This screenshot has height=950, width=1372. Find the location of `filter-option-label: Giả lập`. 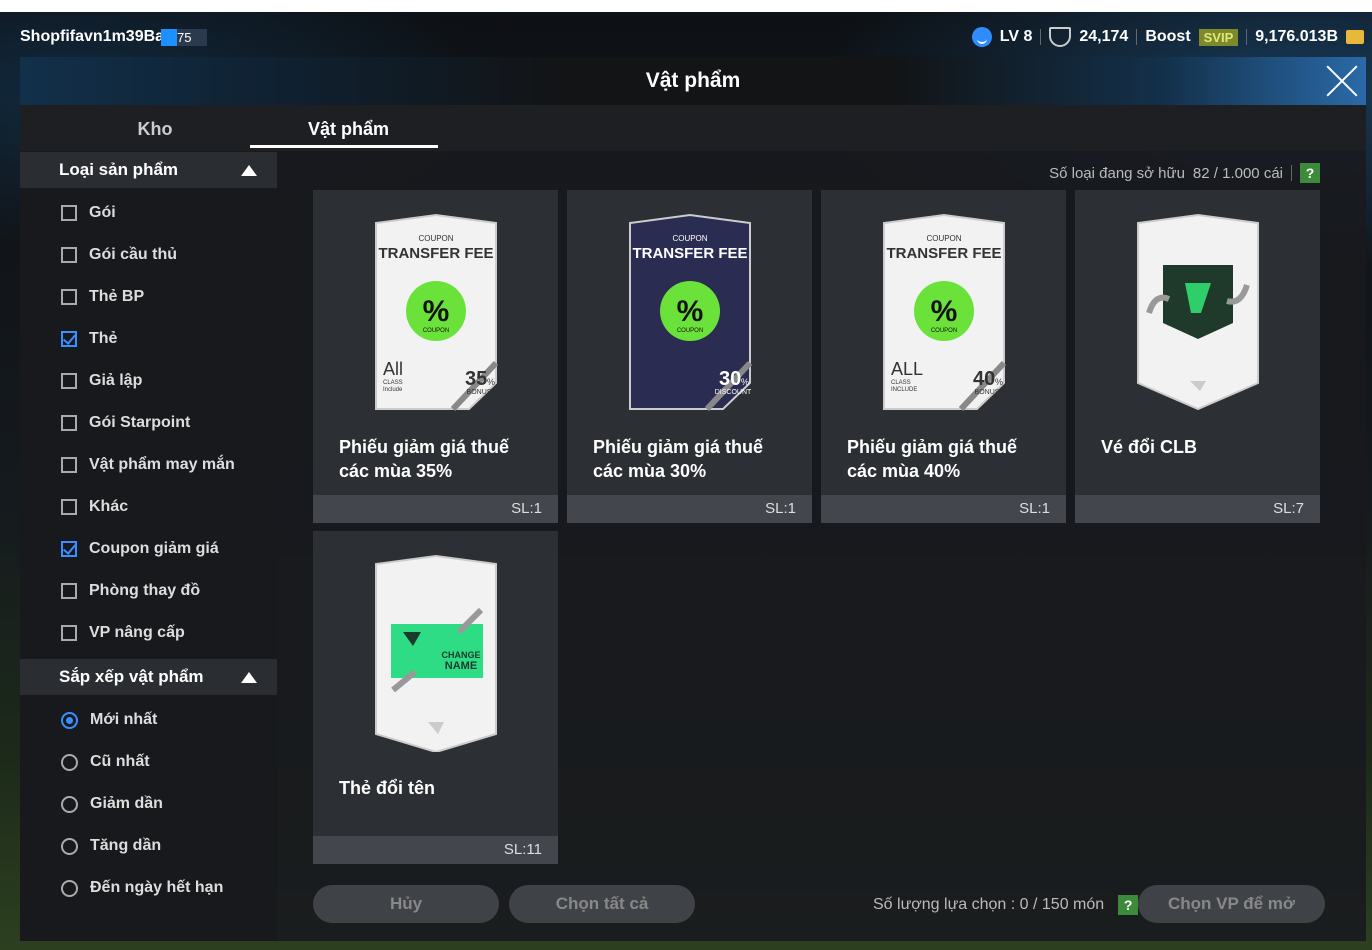

filter-option-label: Giả lập is located at coordinates (116, 380).